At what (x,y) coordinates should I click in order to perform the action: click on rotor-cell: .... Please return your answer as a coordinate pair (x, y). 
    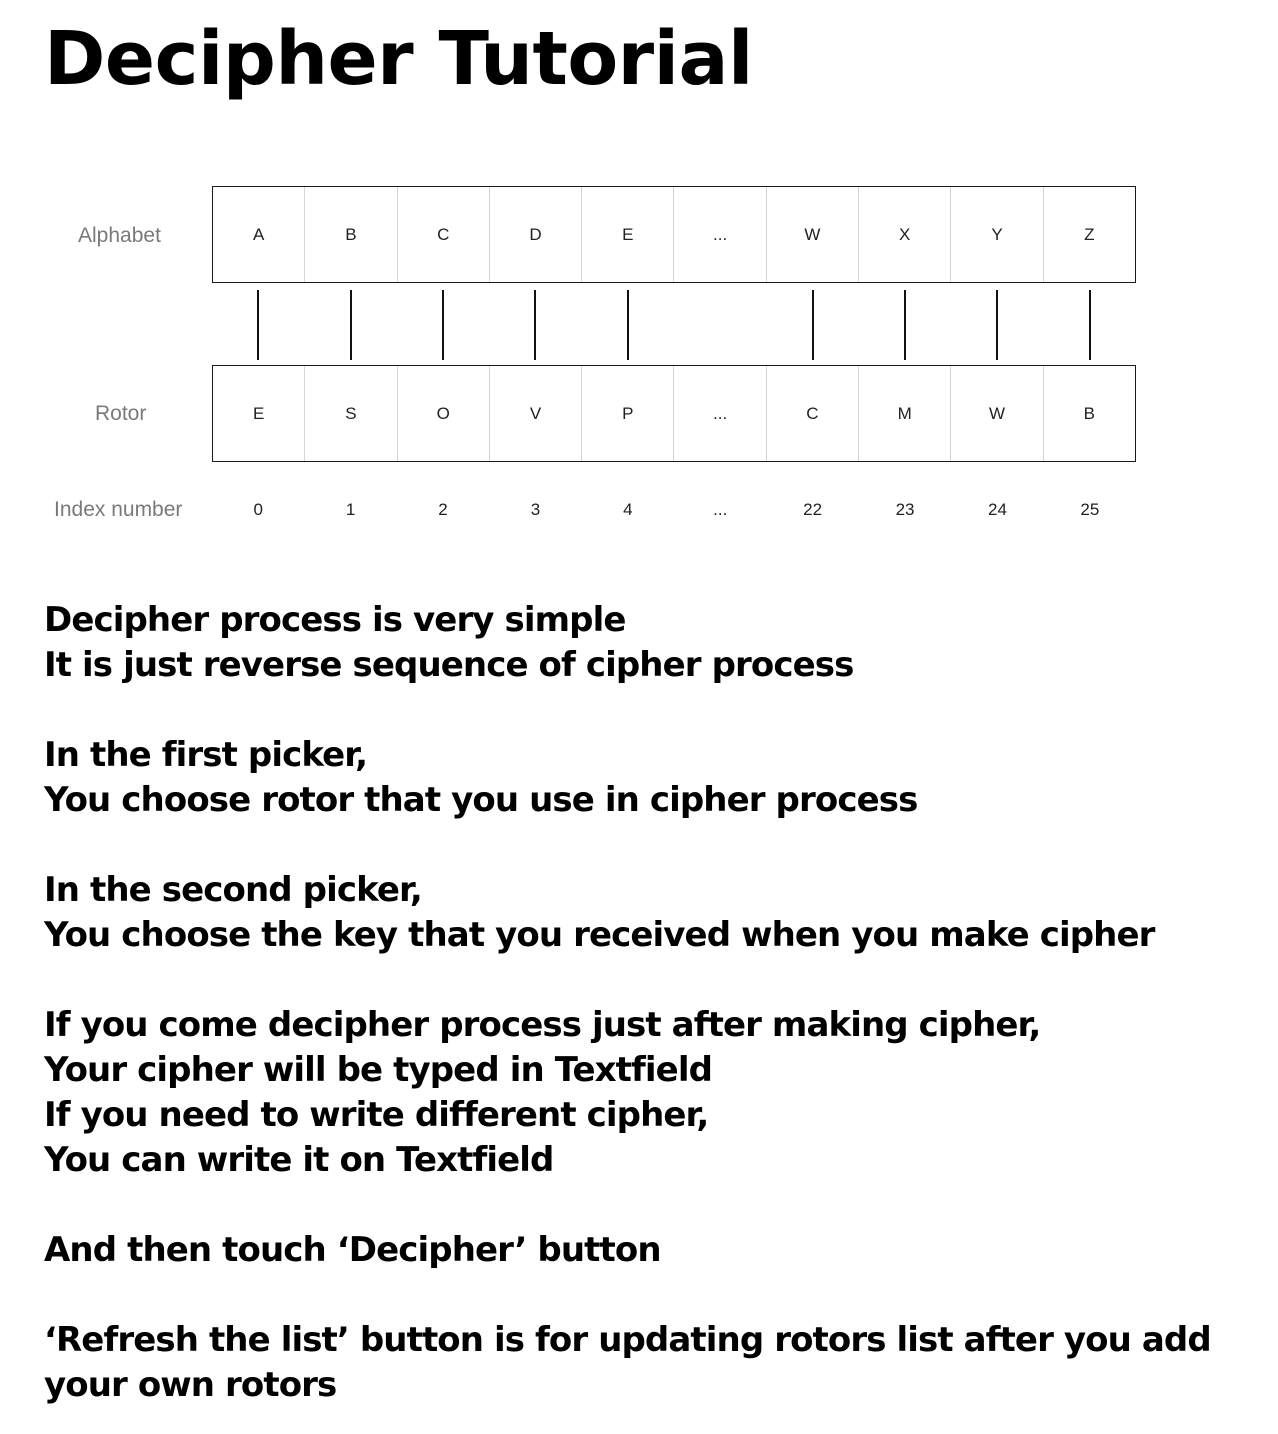
    Looking at the image, I should click on (720, 413).